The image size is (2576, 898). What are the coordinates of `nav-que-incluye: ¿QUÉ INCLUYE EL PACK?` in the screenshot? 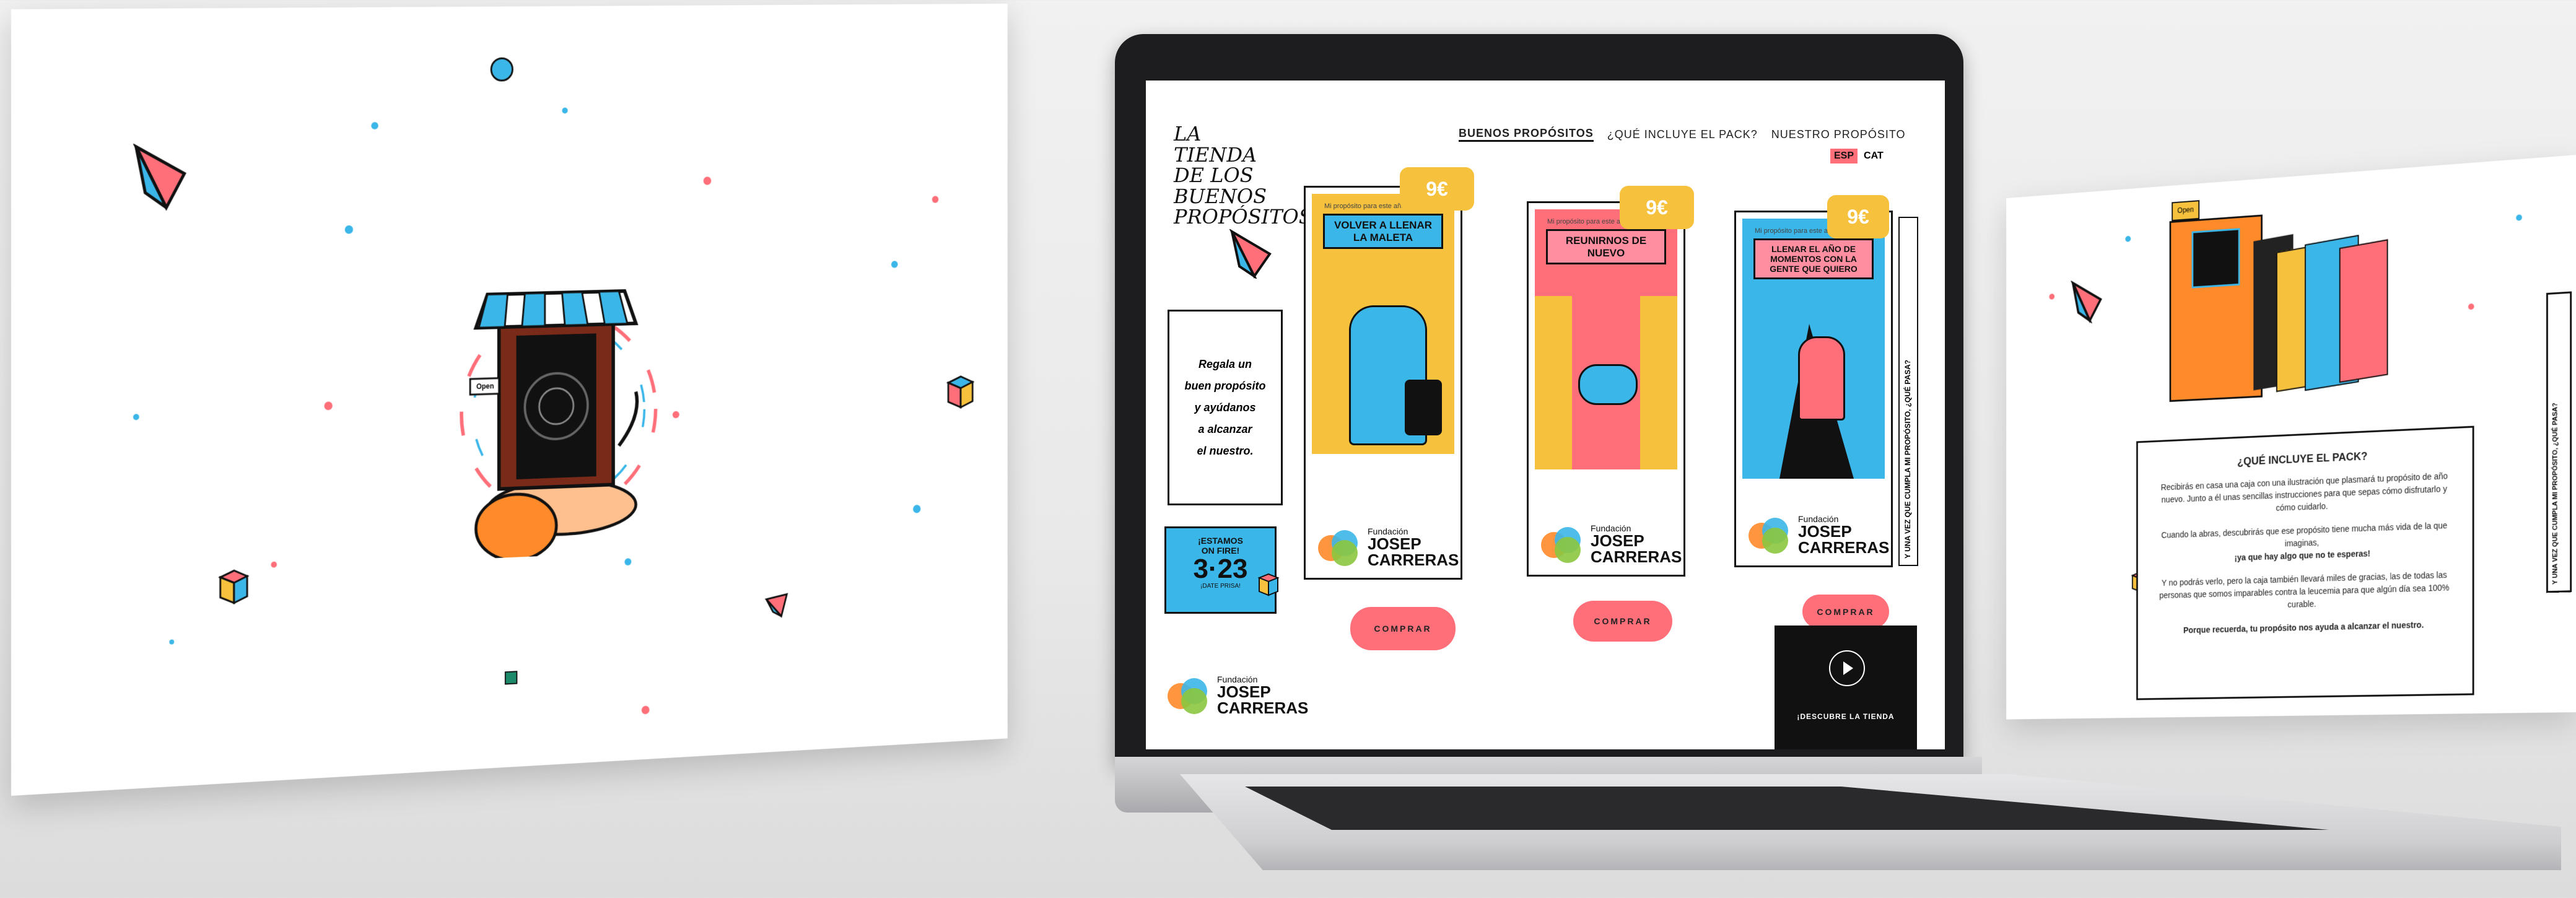 It's located at (1682, 134).